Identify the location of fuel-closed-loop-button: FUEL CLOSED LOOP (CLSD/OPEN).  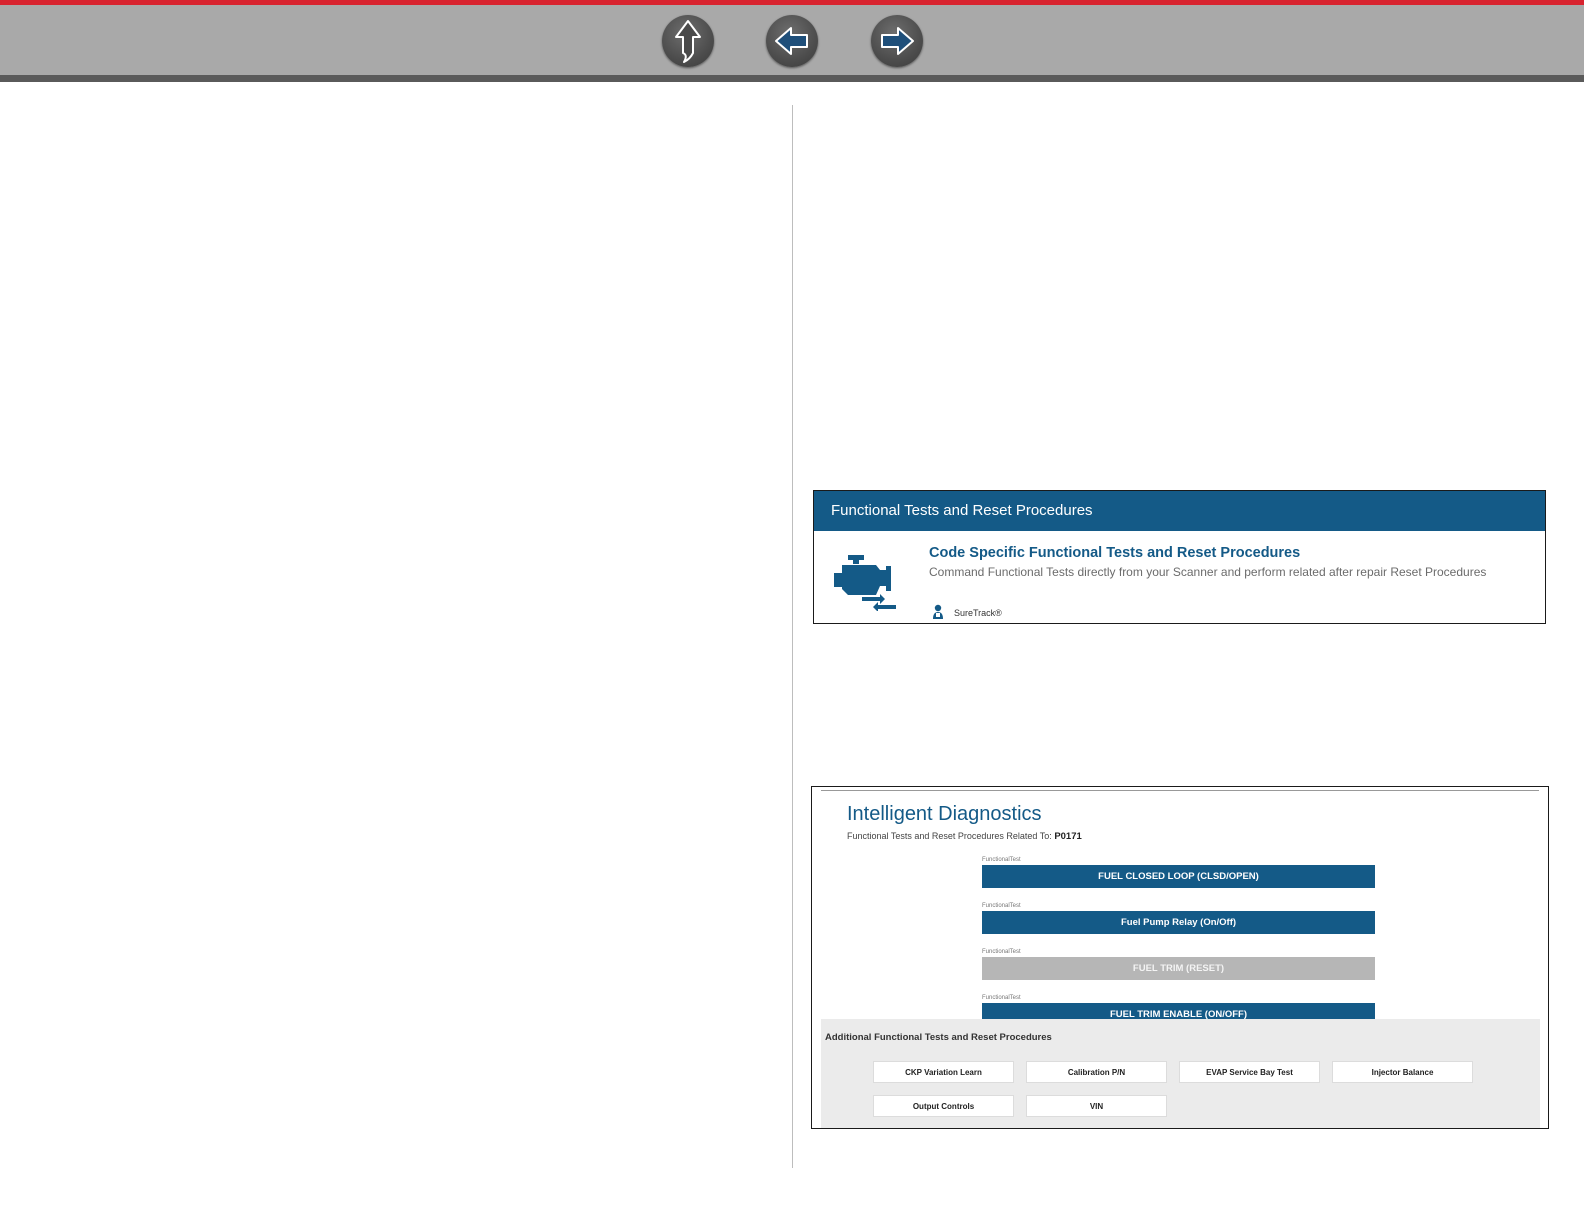
(1178, 876).